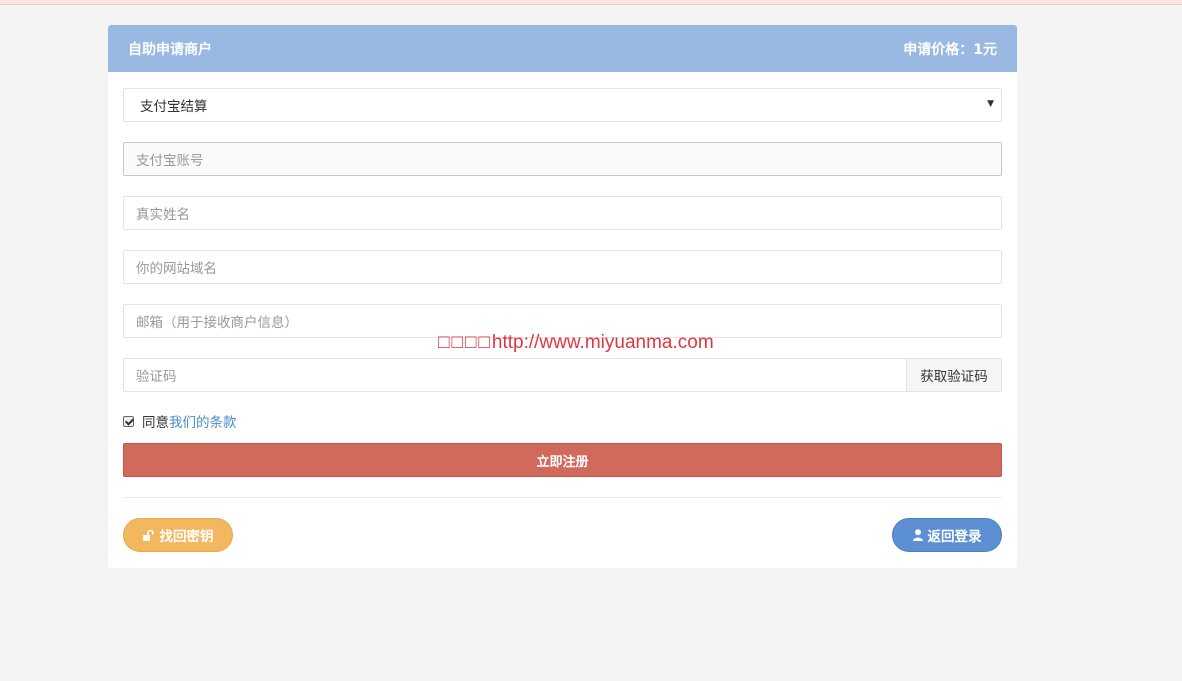 Image resolution: width=1182 pixels, height=681 pixels. What do you see at coordinates (163, 215) in the screenshot?
I see `realname-placeholder: 真实姓名` at bounding box center [163, 215].